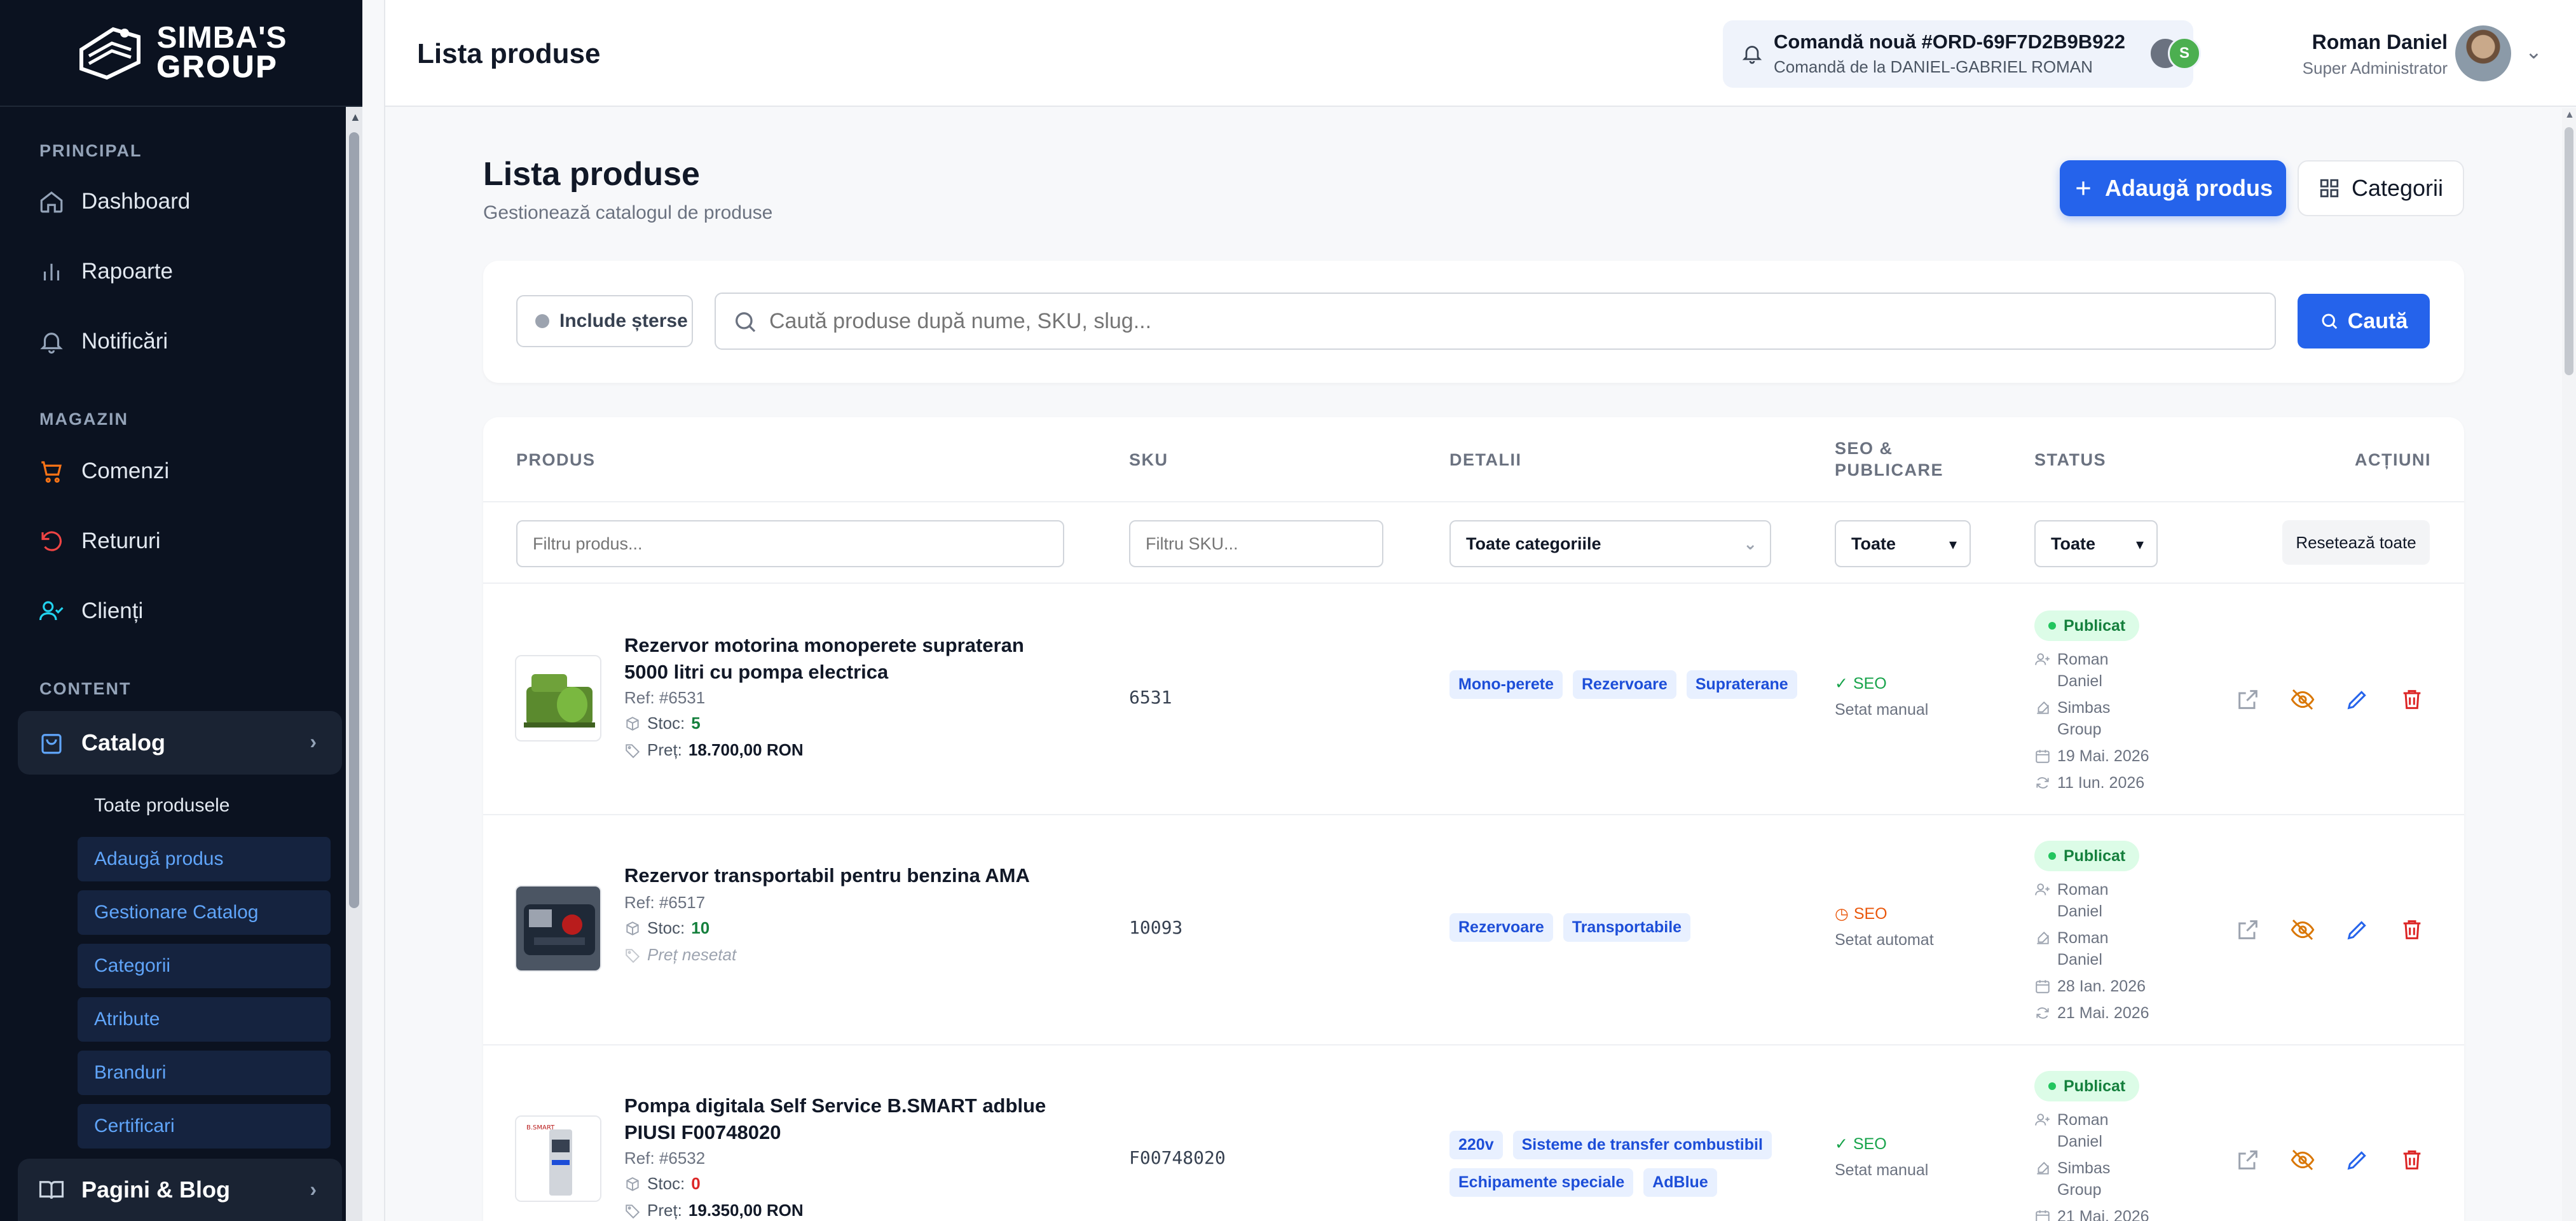 This screenshot has height=1221, width=2576. I want to click on product-tags: Mono-perete Rezervoare Supraterane, so click(1627, 684).